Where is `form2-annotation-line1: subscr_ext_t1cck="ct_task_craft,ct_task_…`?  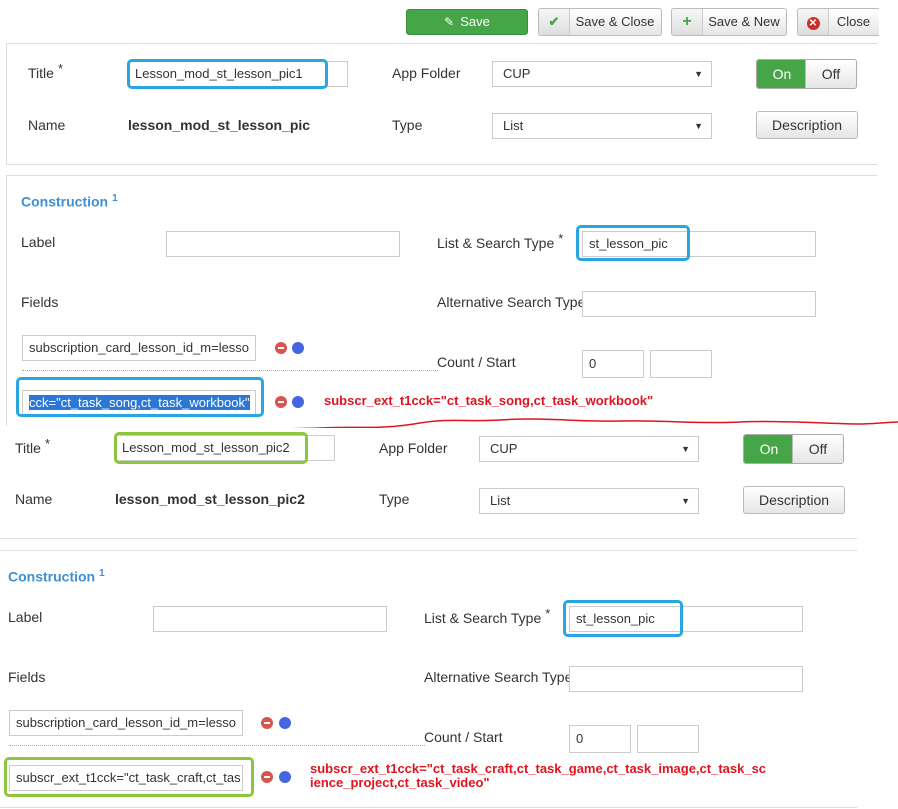 form2-annotation-line1: subscr_ext_t1cck="ct_task_craft,ct_task_… is located at coordinates (538, 768).